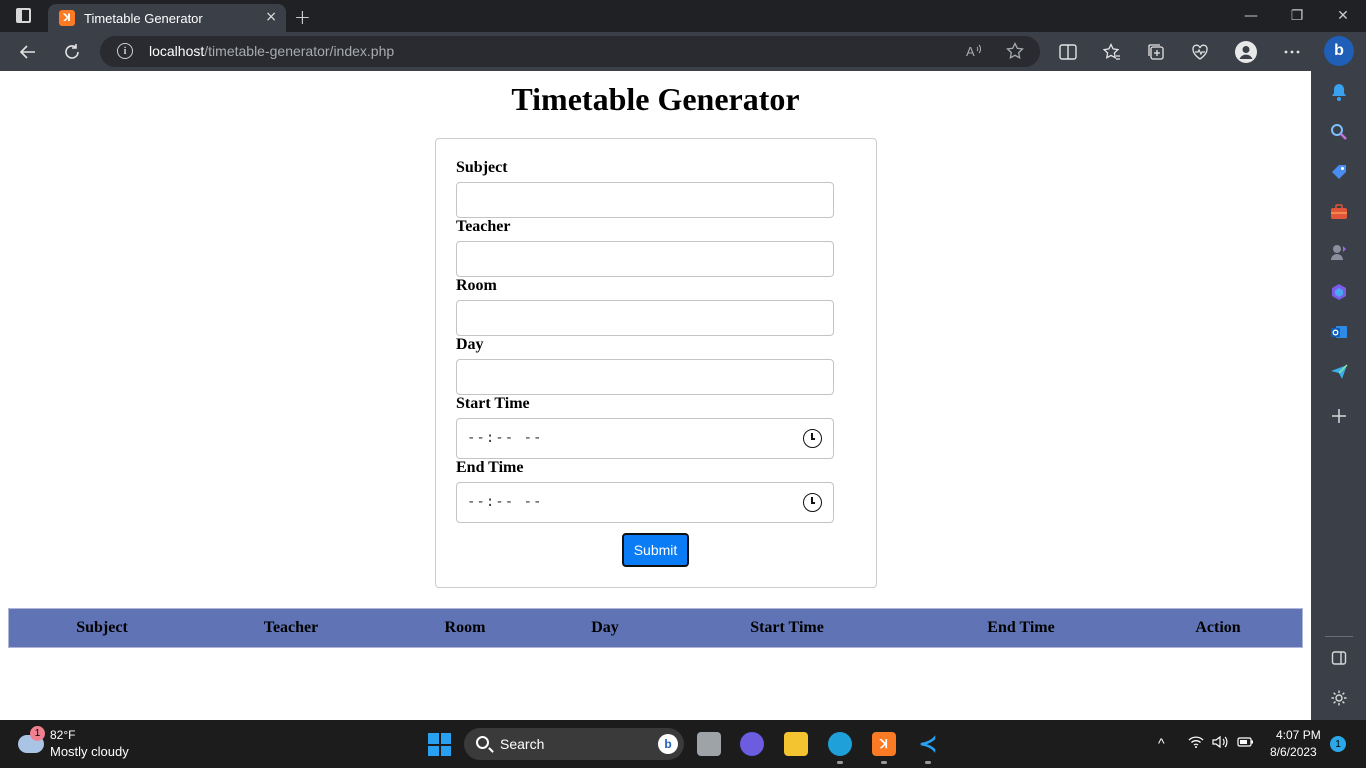 The height and width of the screenshot is (768, 1366). I want to click on tab-actions-icon, so click(23, 15).